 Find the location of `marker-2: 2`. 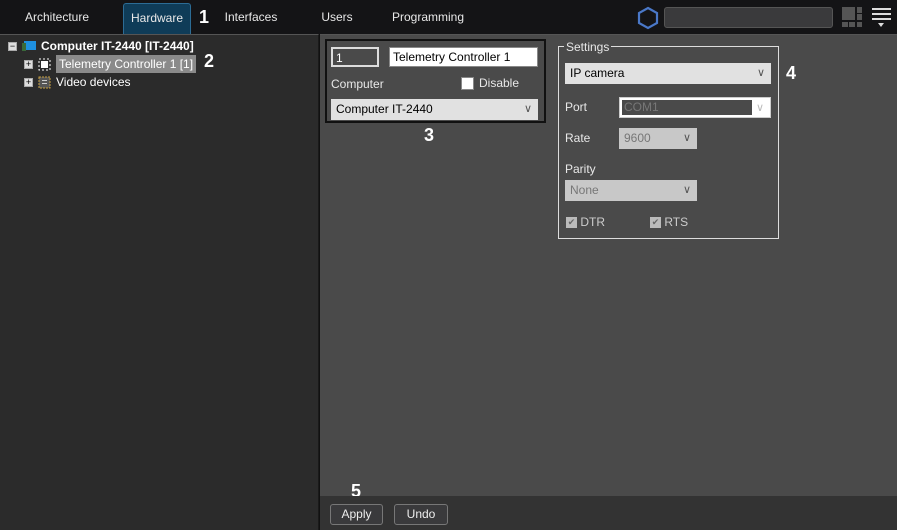

marker-2: 2 is located at coordinates (209, 61).